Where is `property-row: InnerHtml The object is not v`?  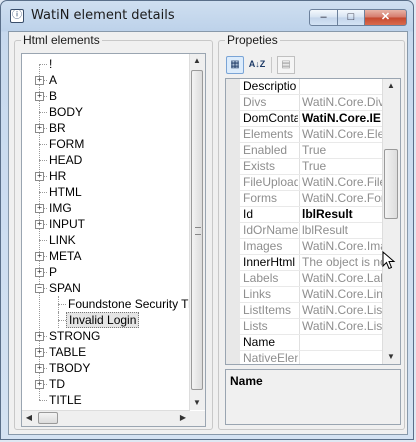 property-row: InnerHtml The object is not v is located at coordinates (312, 263).